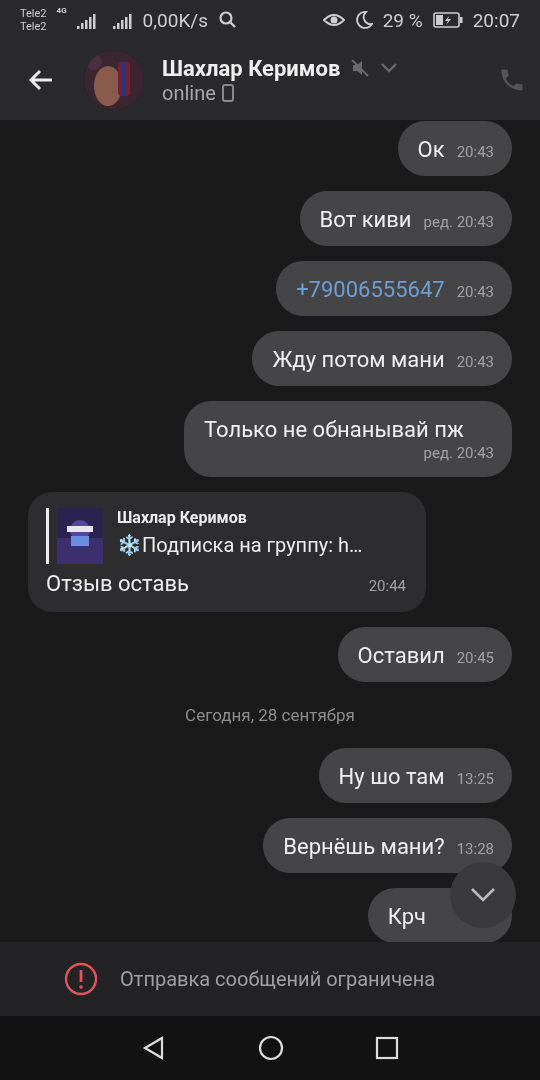 This screenshot has width=540, height=1080. I want to click on message-text: Ну шо там, so click(391, 777).